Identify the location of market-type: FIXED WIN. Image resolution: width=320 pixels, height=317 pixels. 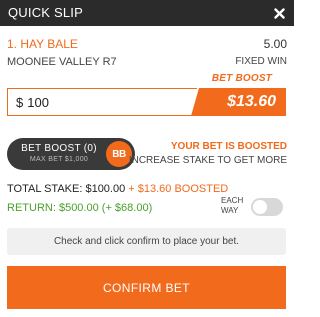
(261, 61).